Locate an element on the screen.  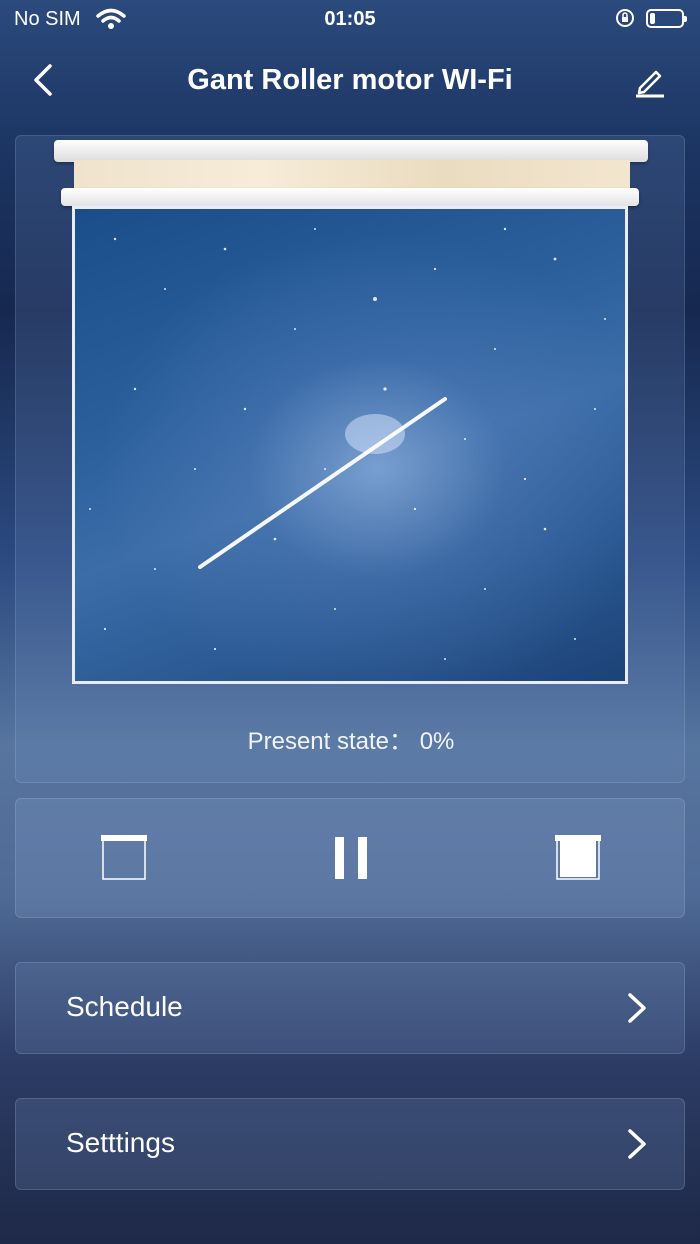
curtain-close-icon is located at coordinates (578, 857).